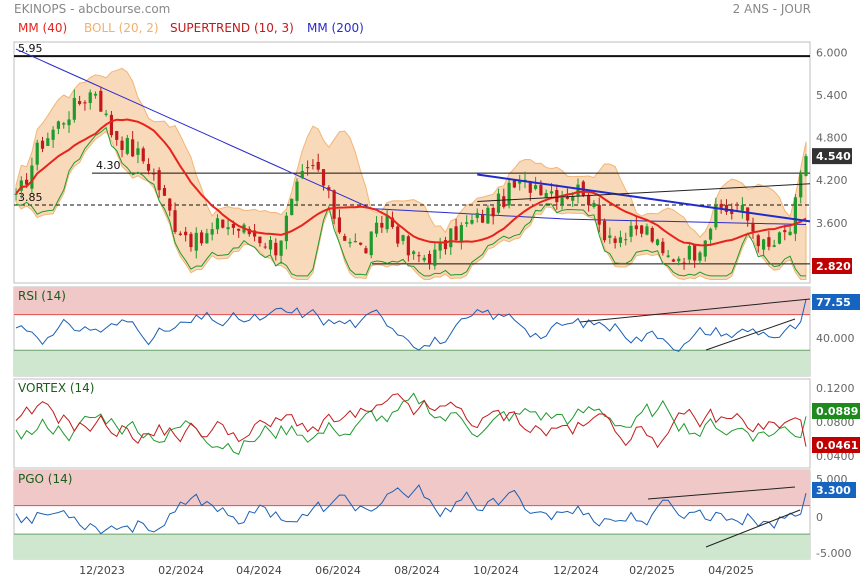 The width and height of the screenshot is (860, 580). Describe the element at coordinates (496, 570) in the screenshot. I see `x-tick-label: 10/2024` at that location.